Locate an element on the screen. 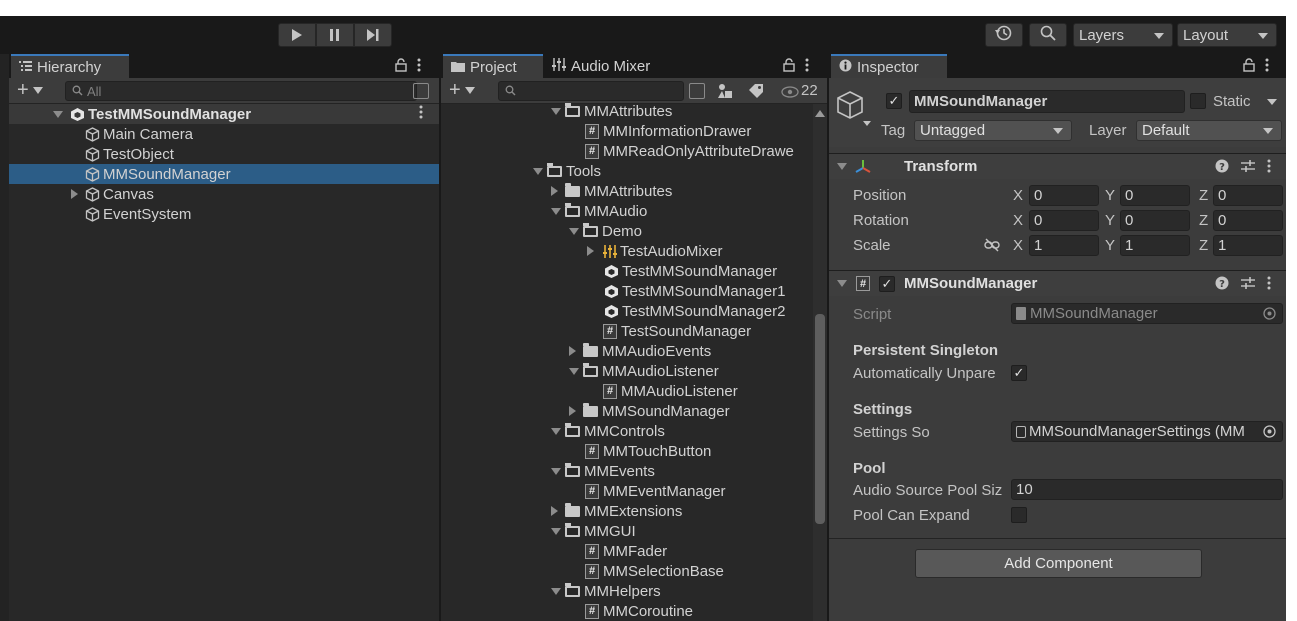  project-item: # MMTouchButton is located at coordinates (627, 451).